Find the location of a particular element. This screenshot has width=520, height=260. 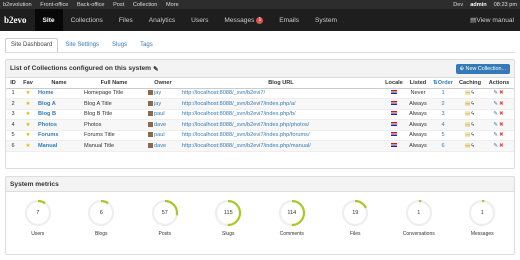

col-full-name: Full Name is located at coordinates (114, 83).